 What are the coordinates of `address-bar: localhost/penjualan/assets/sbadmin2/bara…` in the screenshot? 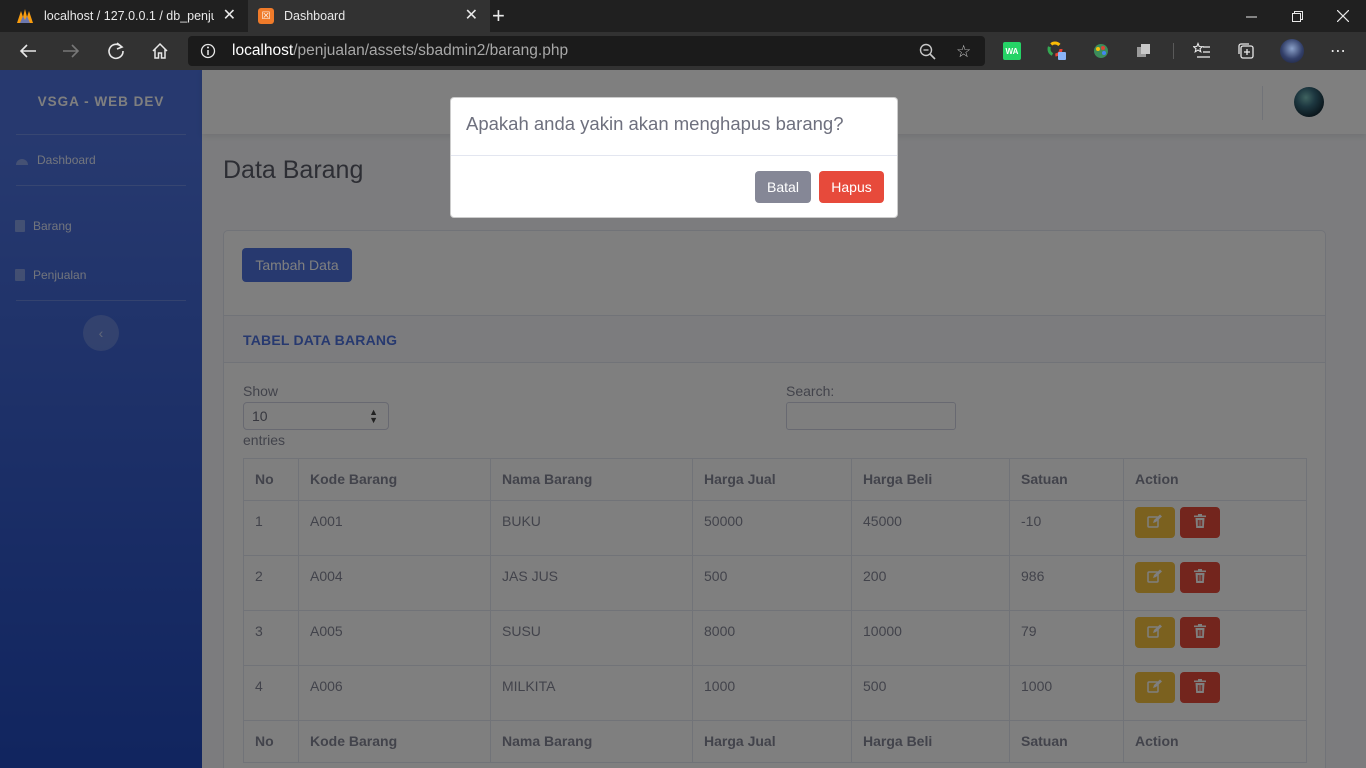 It's located at (586, 51).